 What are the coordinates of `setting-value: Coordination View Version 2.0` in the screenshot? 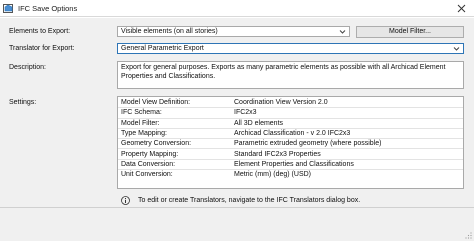 It's located at (281, 102).